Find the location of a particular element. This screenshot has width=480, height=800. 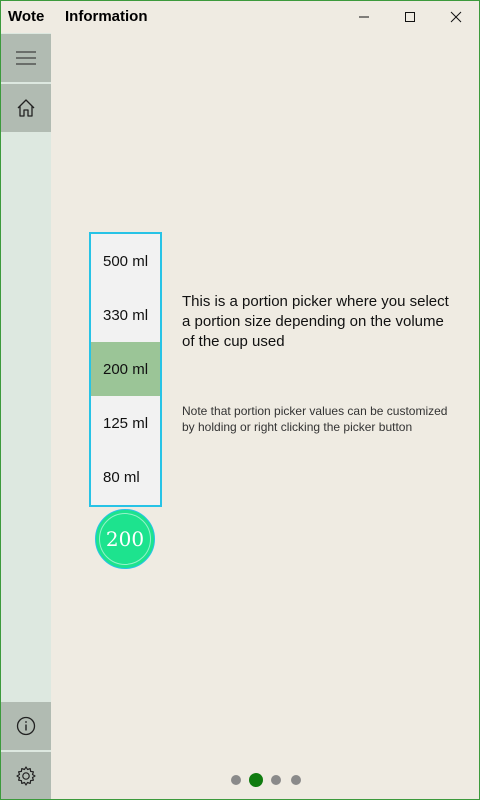

sidebar is located at coordinates (26, 416).